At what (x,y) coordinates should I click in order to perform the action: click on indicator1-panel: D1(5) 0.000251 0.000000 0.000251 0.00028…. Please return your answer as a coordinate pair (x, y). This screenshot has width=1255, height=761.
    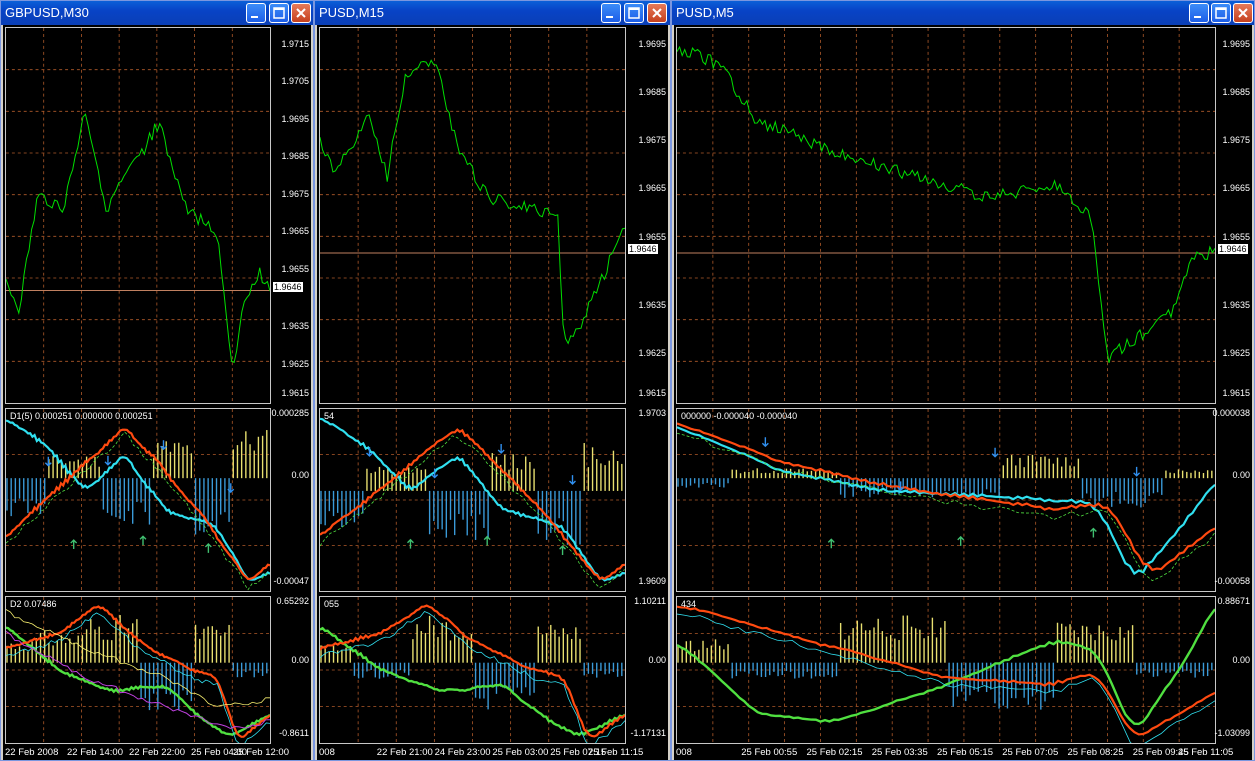
    Looking at the image, I should click on (157, 500).